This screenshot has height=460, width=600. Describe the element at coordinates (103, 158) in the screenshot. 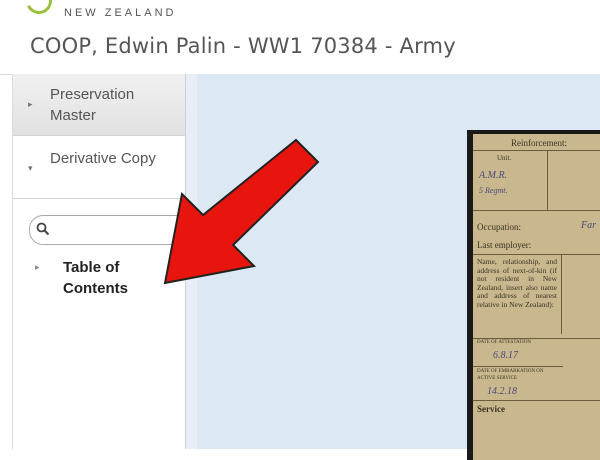

I see `derivative-copy-label: Derivative Copy` at that location.